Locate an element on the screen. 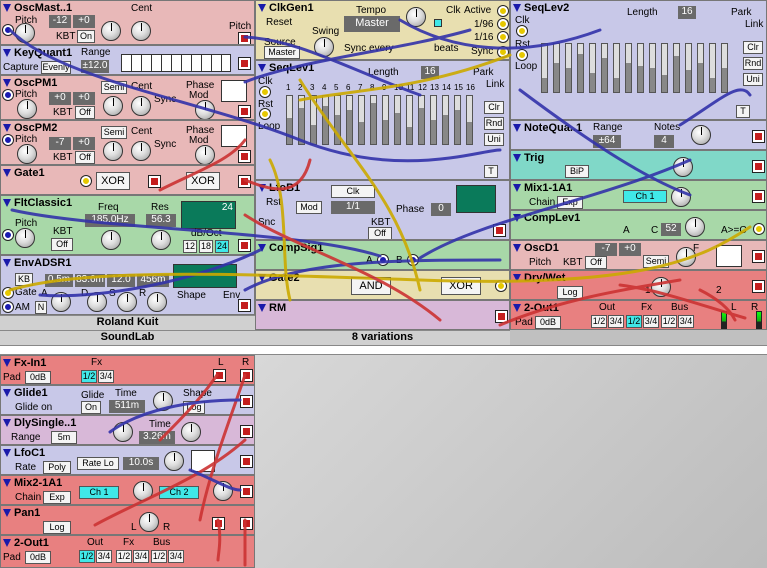 The image size is (767, 568). pad-button: 0dB is located at coordinates (38, 557).